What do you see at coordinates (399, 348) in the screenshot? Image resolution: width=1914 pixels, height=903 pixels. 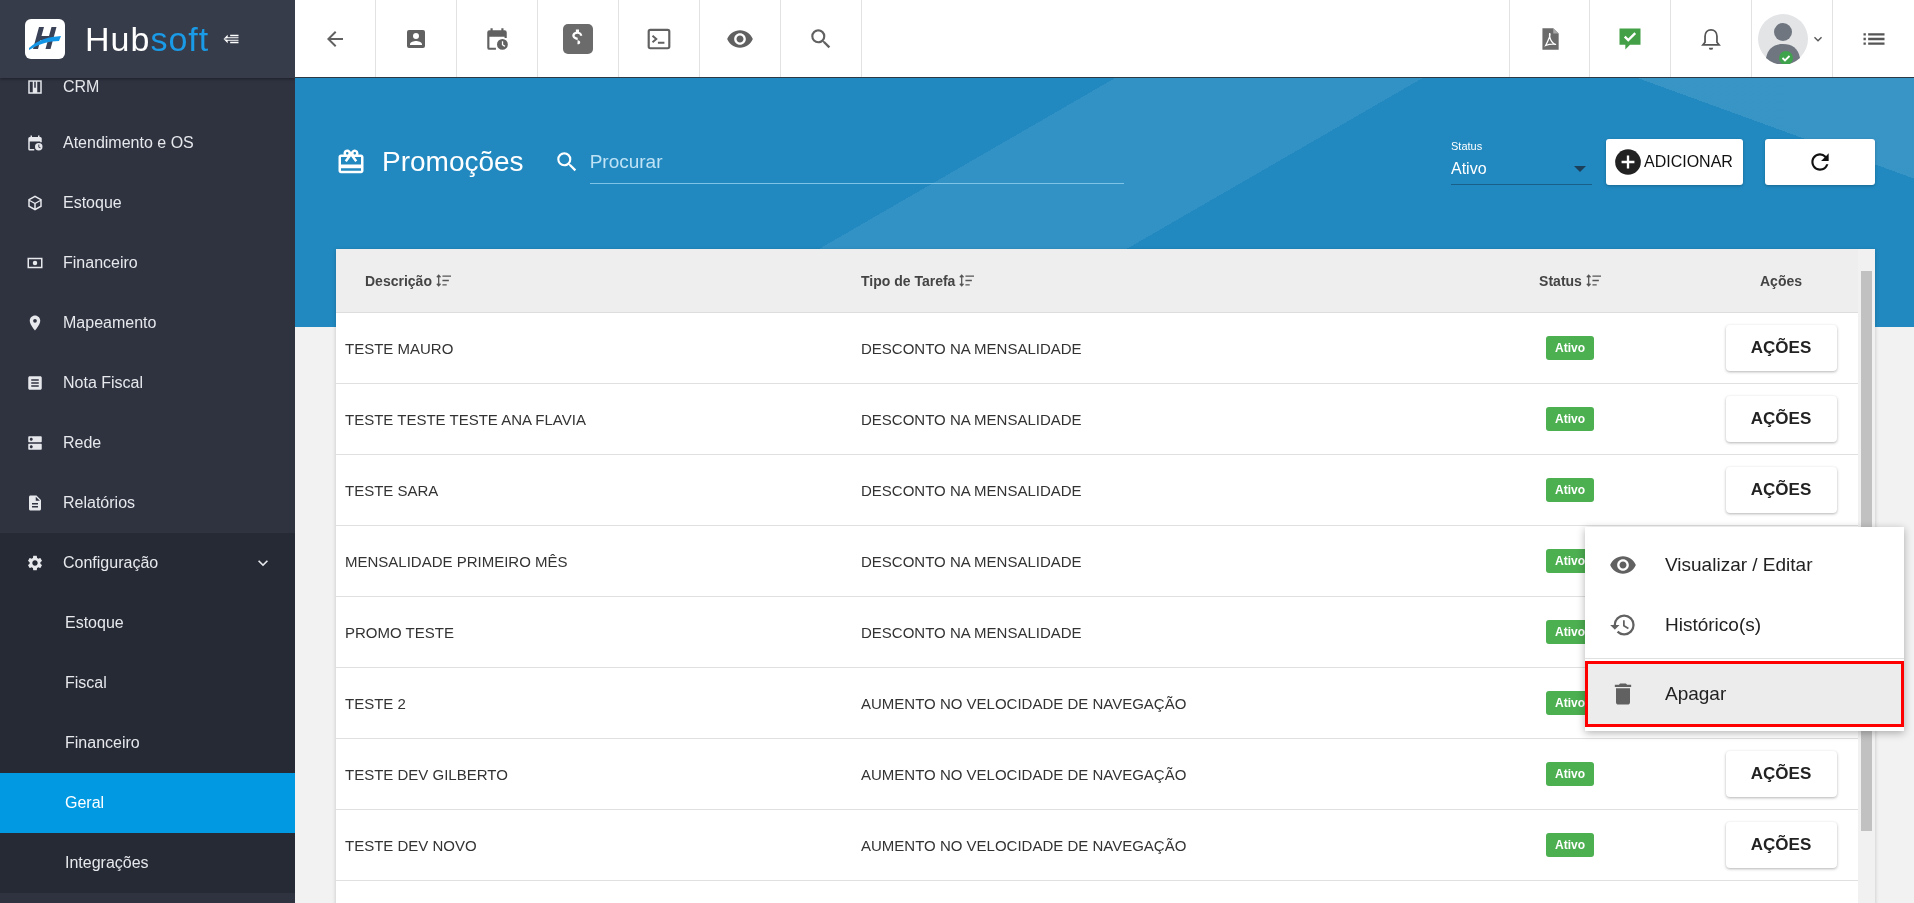 I see `table-cell: TESTE MAURO` at bounding box center [399, 348].